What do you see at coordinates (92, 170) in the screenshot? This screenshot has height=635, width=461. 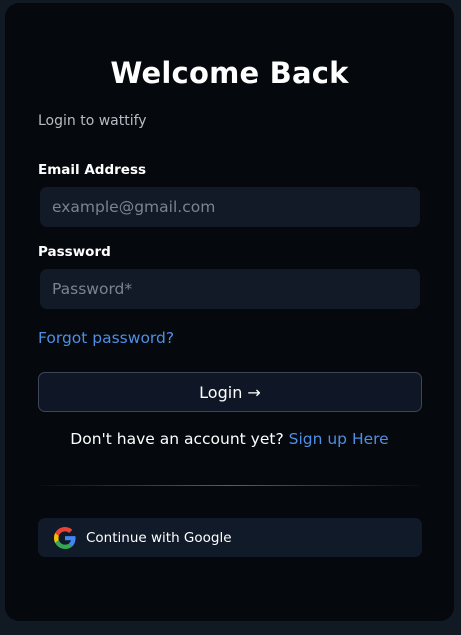 I see `email-label: Email Address` at bounding box center [92, 170].